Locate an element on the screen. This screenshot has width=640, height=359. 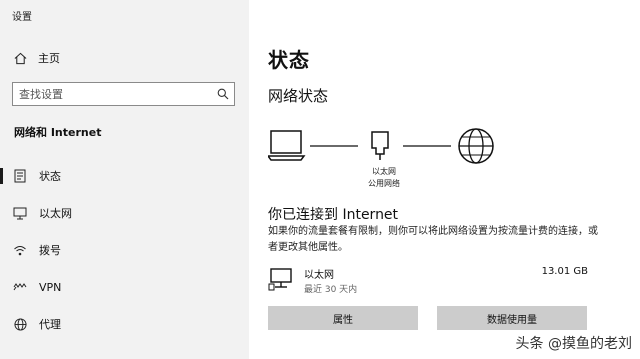
sidebar-item-proxy: 代理 is located at coordinates (124, 324).